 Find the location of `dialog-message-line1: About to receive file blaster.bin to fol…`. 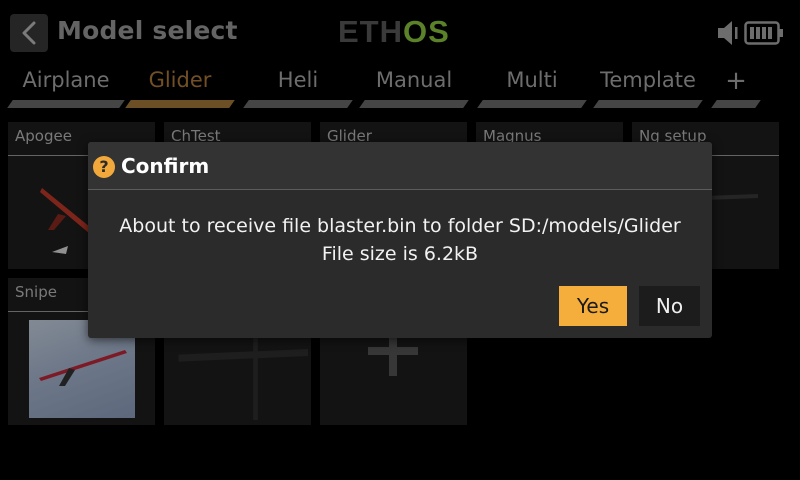

dialog-message-line1: About to receive file blaster.bin to fol… is located at coordinates (400, 226).